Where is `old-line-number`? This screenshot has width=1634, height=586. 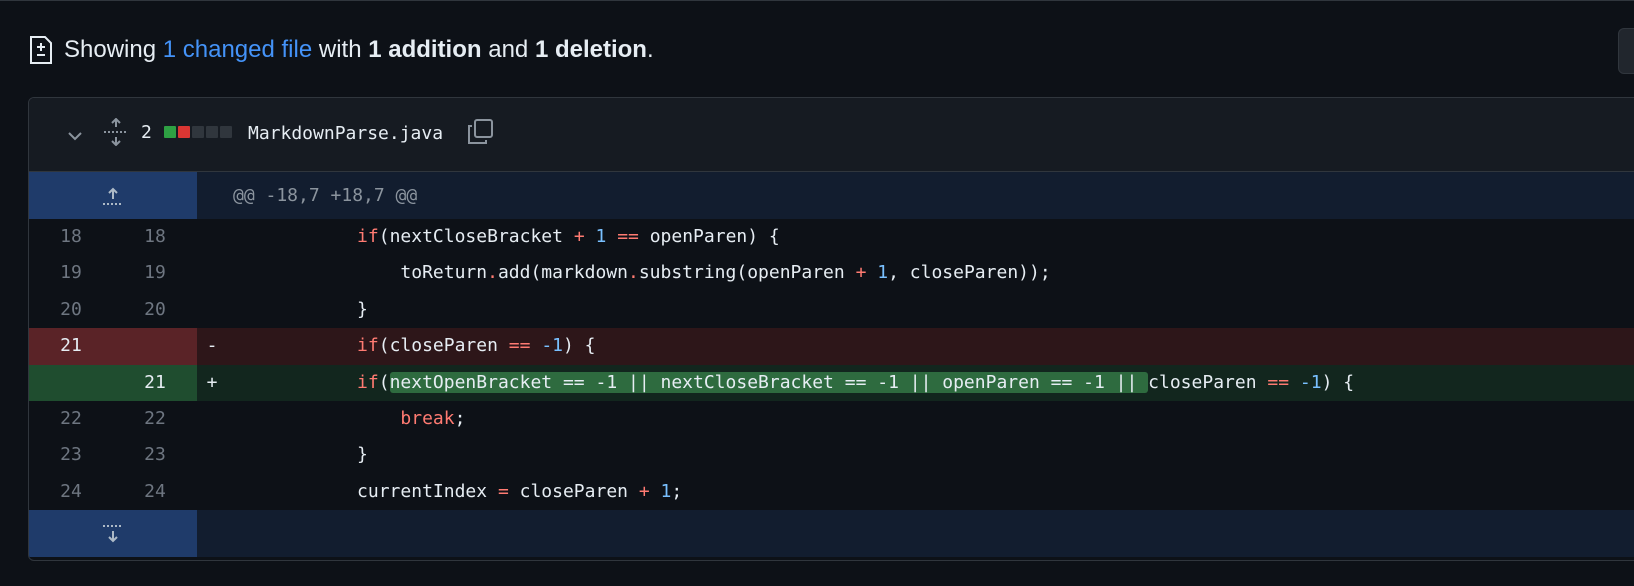
old-line-number is located at coordinates (71, 382).